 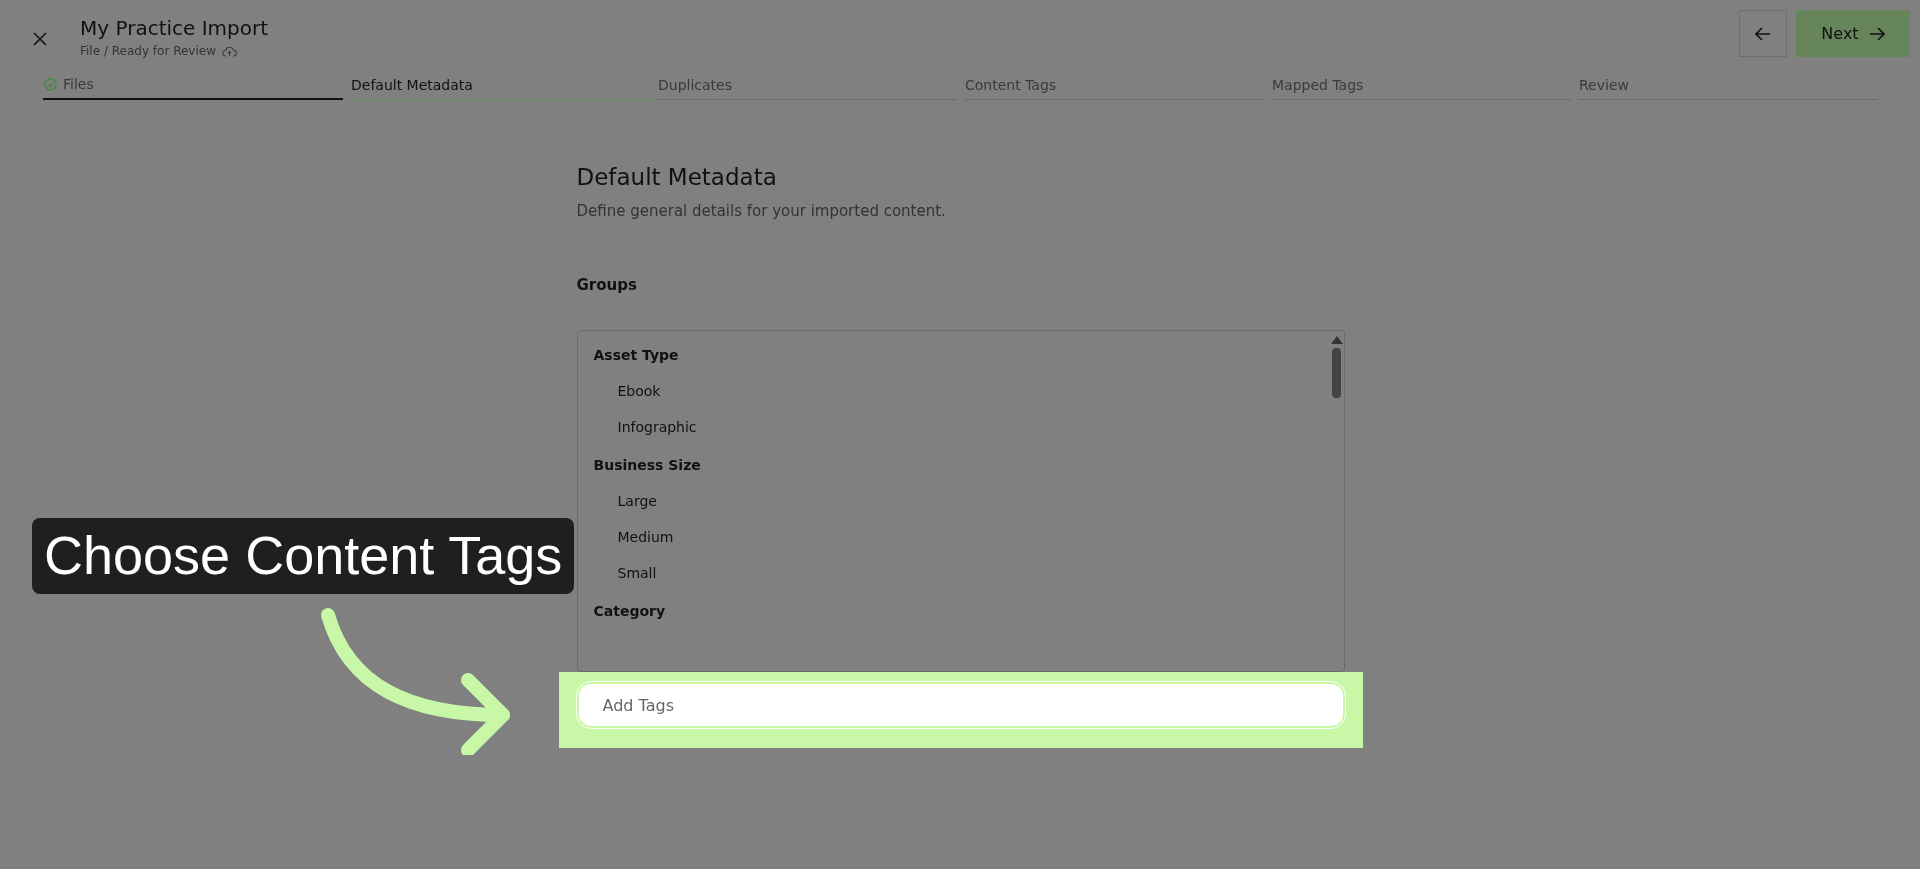 What do you see at coordinates (761, 211) in the screenshot?
I see `section-description: Define general details for your imported content.` at bounding box center [761, 211].